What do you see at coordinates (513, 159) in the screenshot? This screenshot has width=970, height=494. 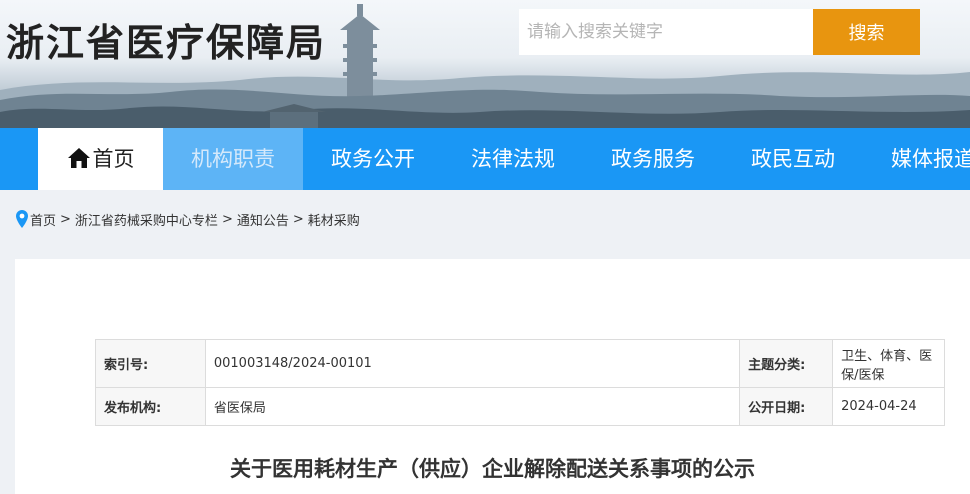 I see `nav-item-laws: 法律法规` at bounding box center [513, 159].